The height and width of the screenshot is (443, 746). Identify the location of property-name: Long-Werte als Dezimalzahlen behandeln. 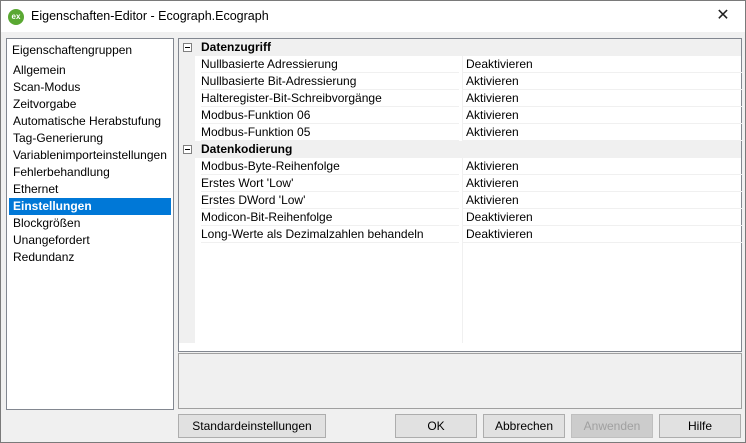
(330, 234).